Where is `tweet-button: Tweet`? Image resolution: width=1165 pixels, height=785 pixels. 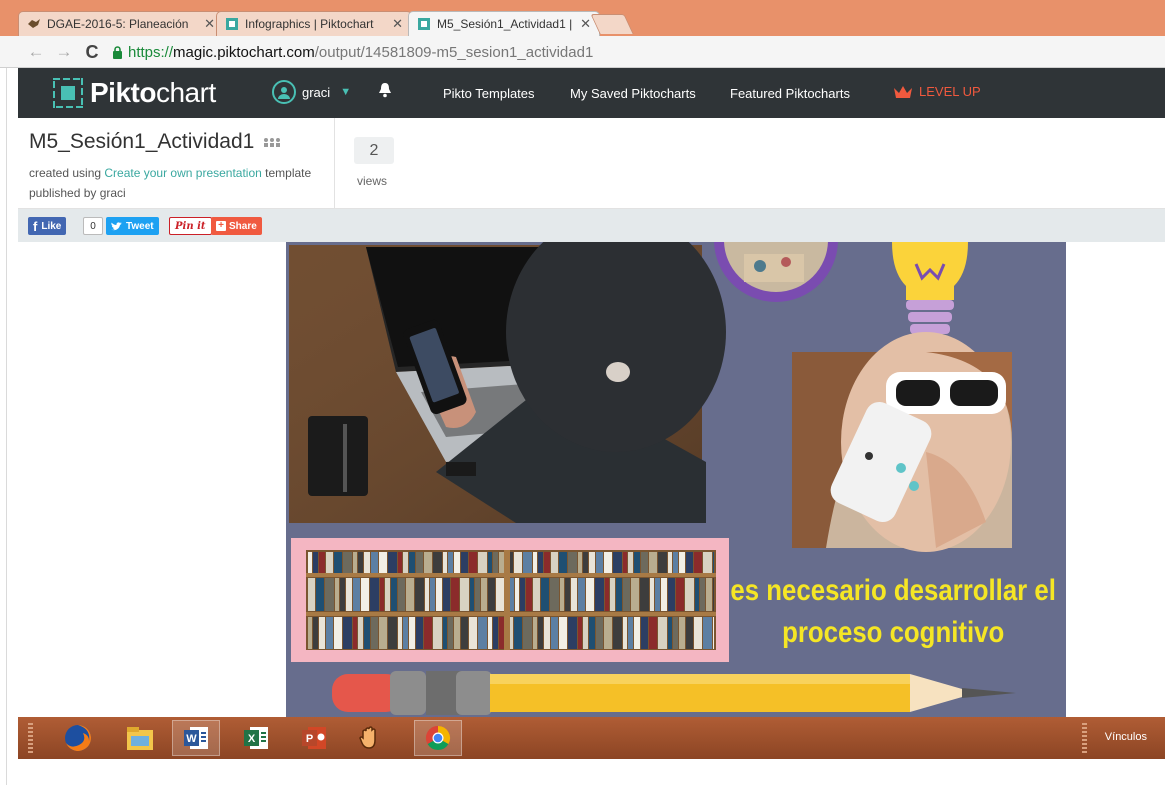 tweet-button: Tweet is located at coordinates (132, 226).